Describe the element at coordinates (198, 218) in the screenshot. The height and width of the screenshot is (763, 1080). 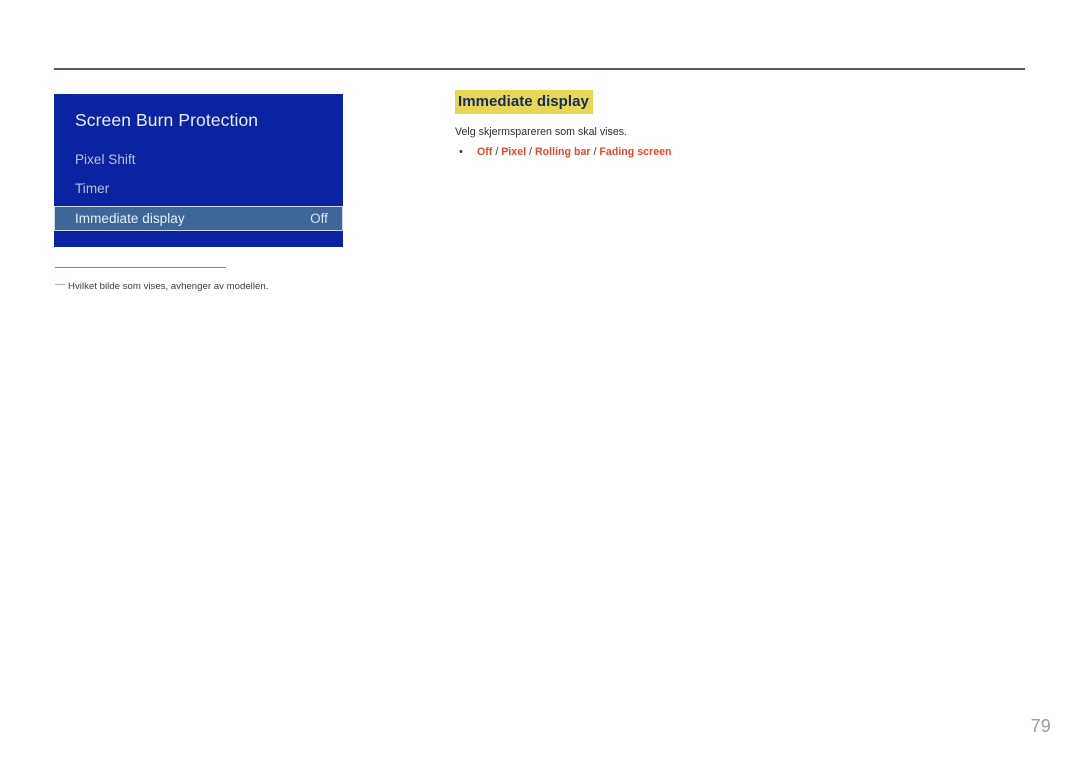
I see `osd-menu-item-immediate-display: Immediate display Off` at that location.